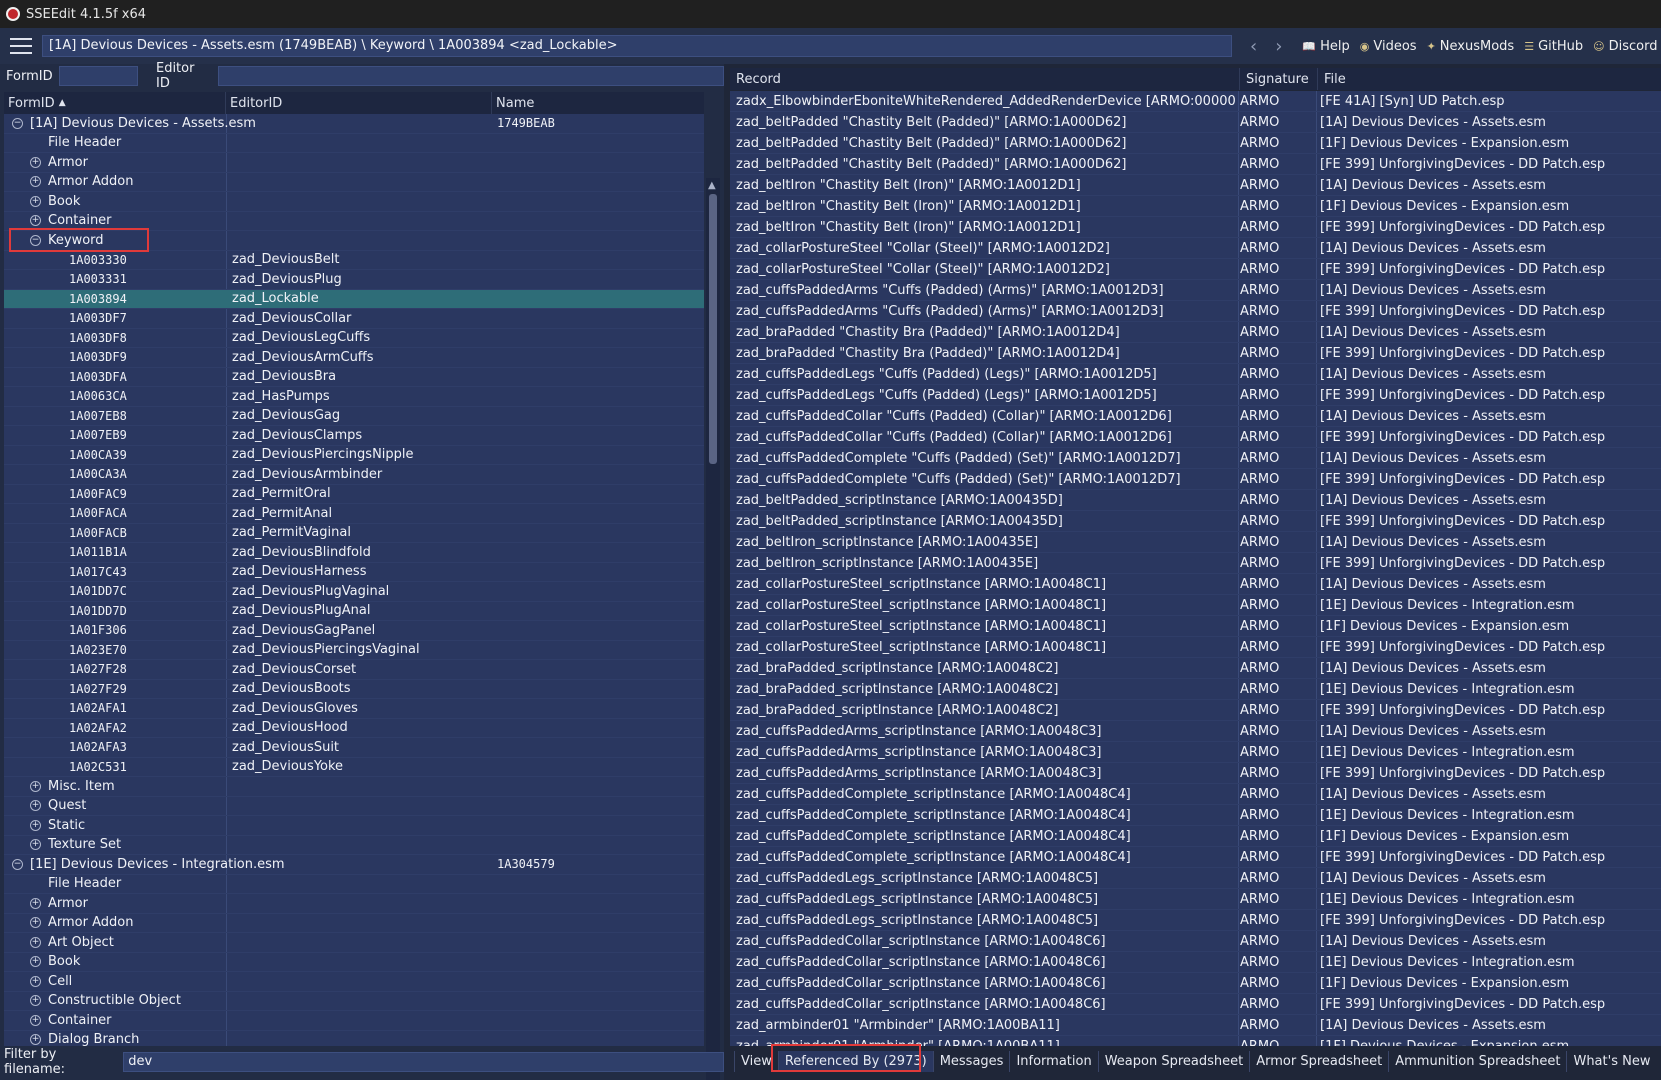 The height and width of the screenshot is (1080, 1661). I want to click on tree-record-row: 1A00FACA zad_PermitAnal, so click(354, 514).